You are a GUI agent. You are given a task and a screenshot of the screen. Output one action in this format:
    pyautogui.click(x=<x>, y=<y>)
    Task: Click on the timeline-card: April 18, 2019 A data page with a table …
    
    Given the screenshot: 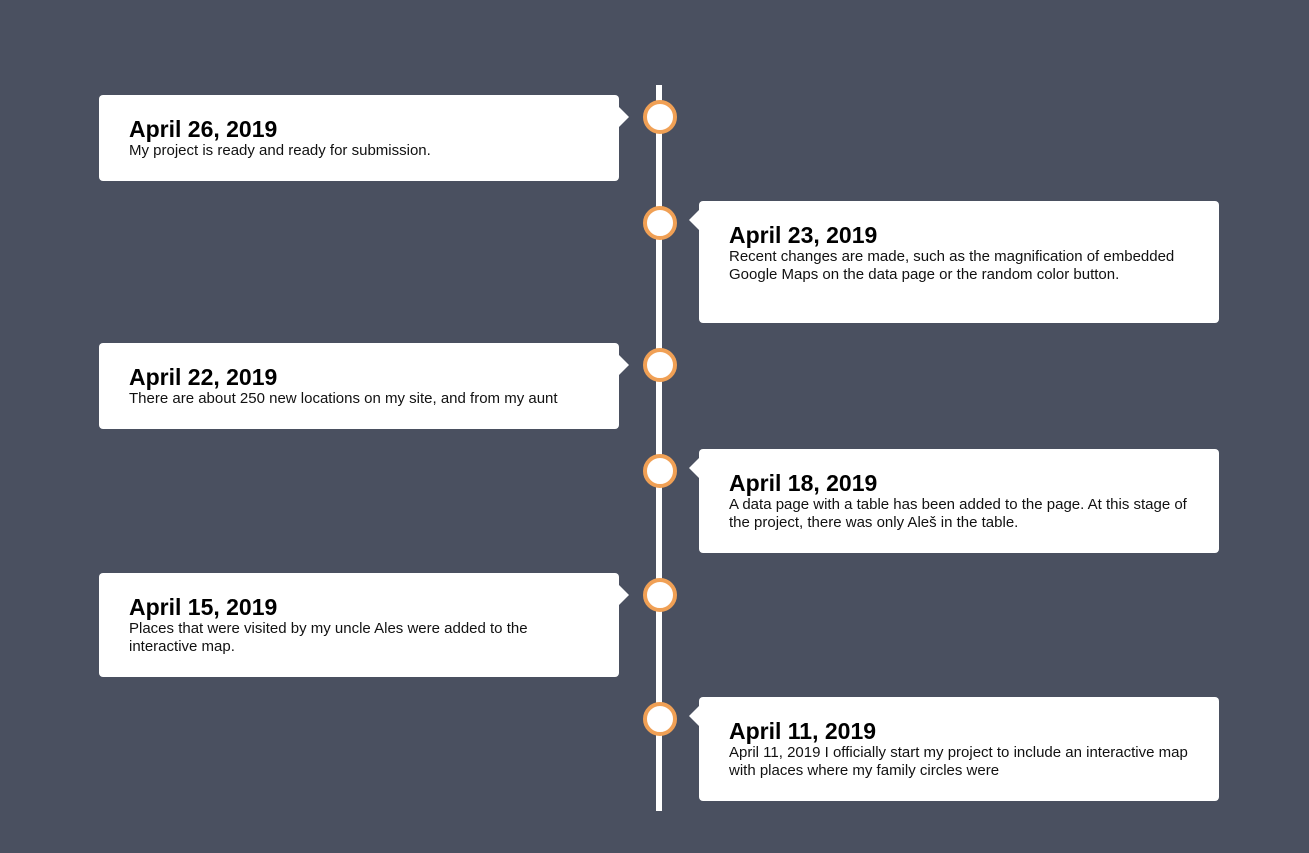 What is the action you would take?
    pyautogui.click(x=954, y=501)
    